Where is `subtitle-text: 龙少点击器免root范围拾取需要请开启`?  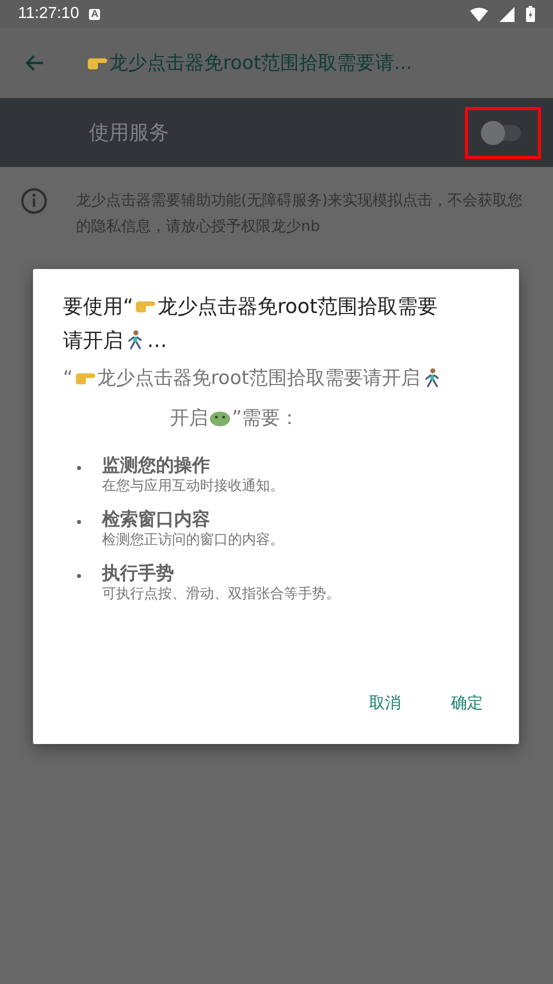
subtitle-text: 龙少点击器免root范围拾取需要请开启 is located at coordinates (258, 378).